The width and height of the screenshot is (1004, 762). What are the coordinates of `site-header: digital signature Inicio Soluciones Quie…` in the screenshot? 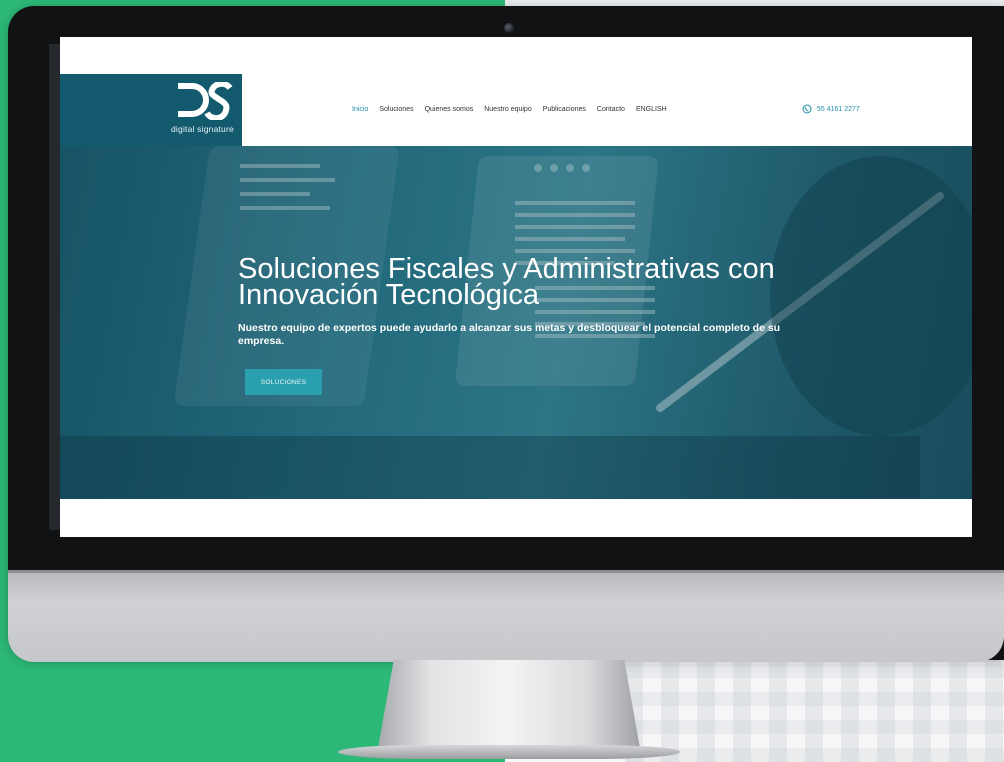 It's located at (516, 110).